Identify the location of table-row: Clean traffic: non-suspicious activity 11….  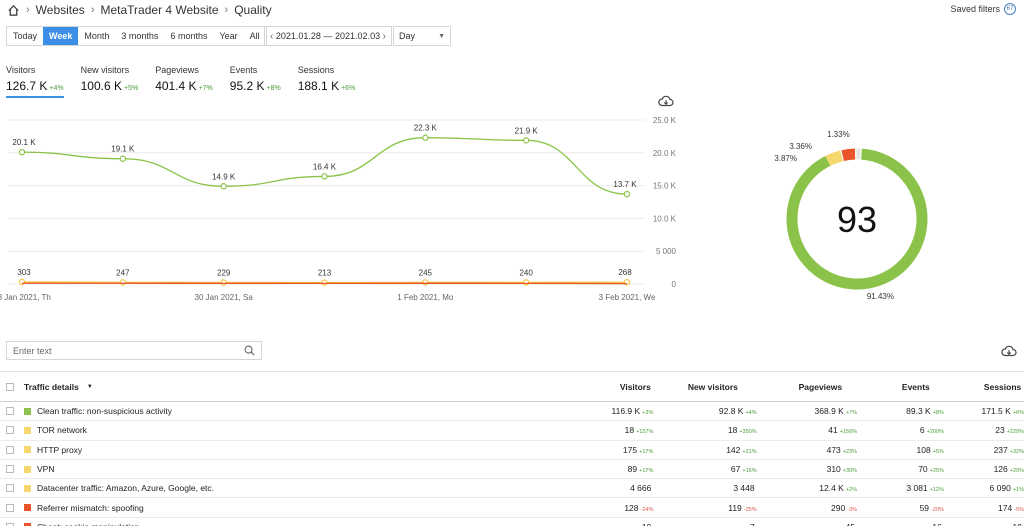
(512, 412).